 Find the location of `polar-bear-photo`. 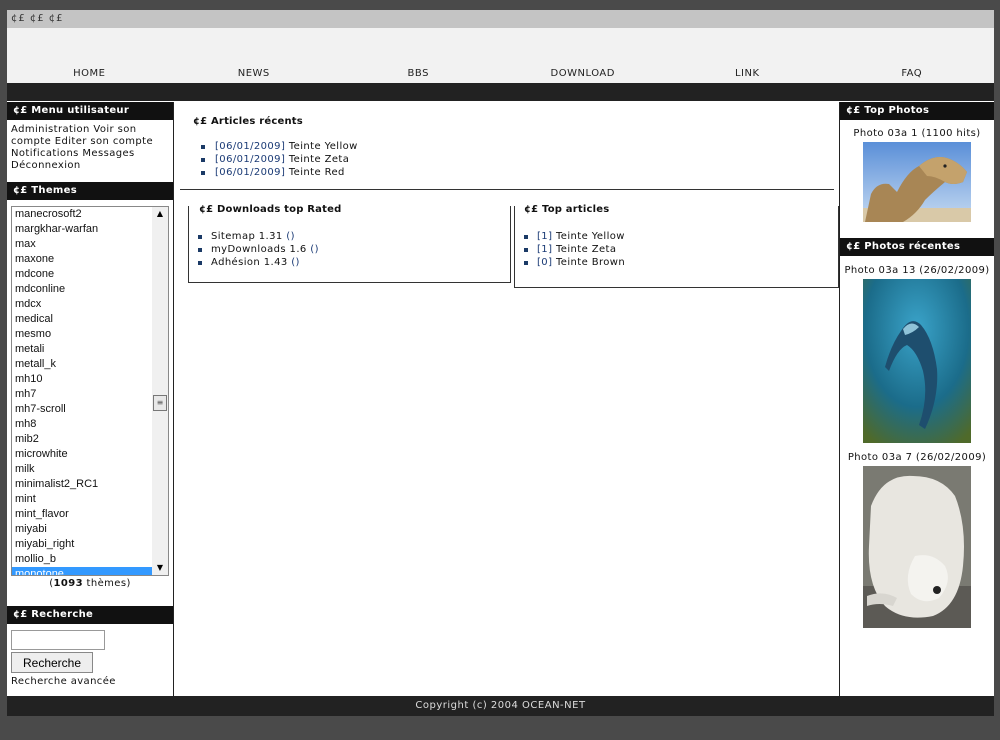

polar-bear-photo is located at coordinates (917, 547).